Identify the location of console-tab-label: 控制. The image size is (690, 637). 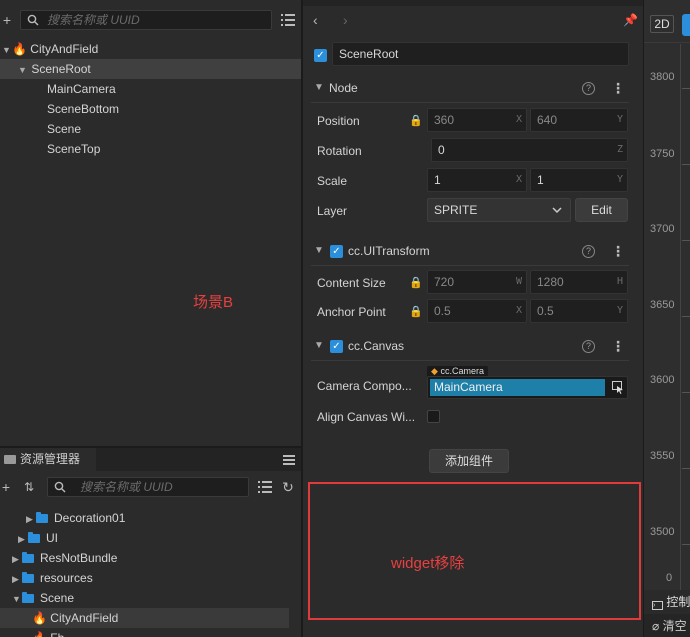
(678, 602).